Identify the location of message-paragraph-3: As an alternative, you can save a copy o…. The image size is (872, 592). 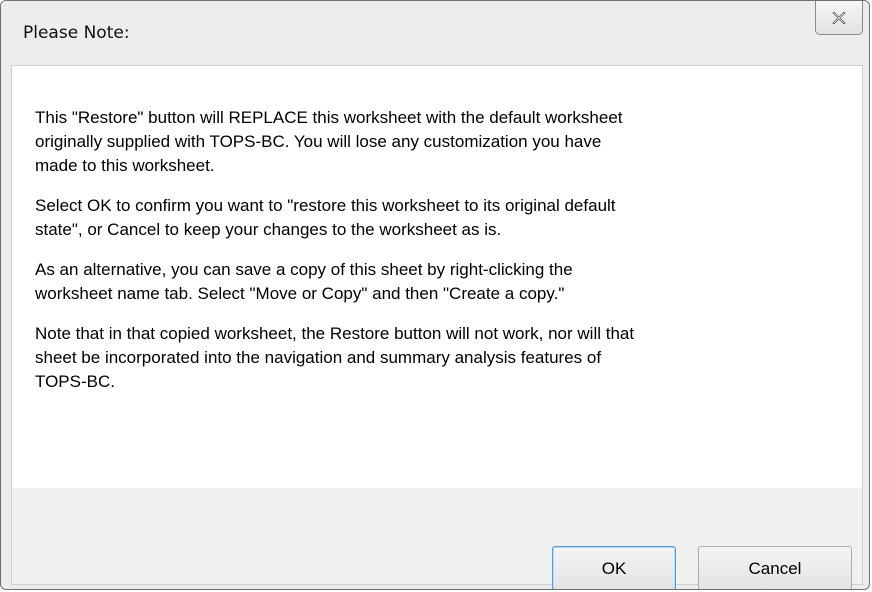
(420, 282).